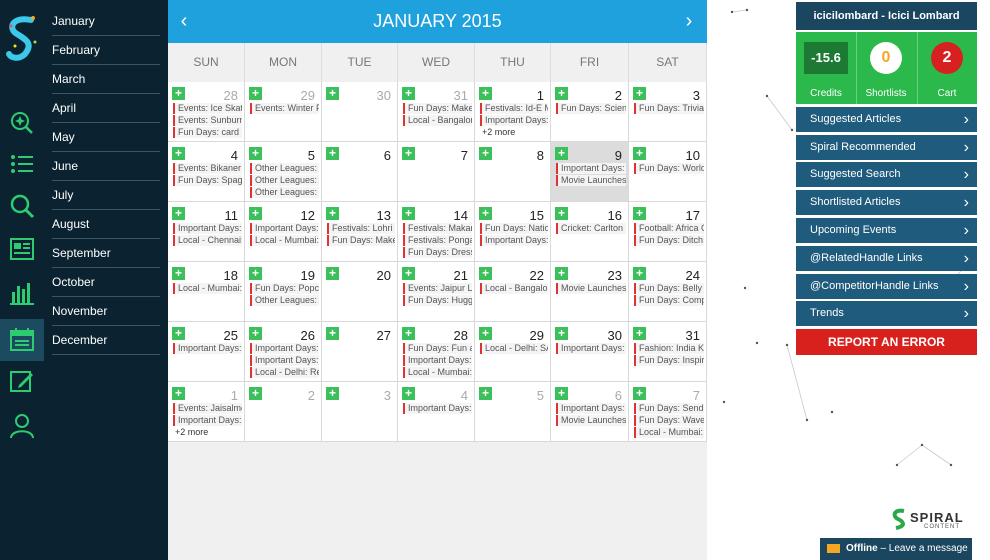 The height and width of the screenshot is (560, 990). Describe the element at coordinates (22, 426) in the screenshot. I see `user-icon` at that location.